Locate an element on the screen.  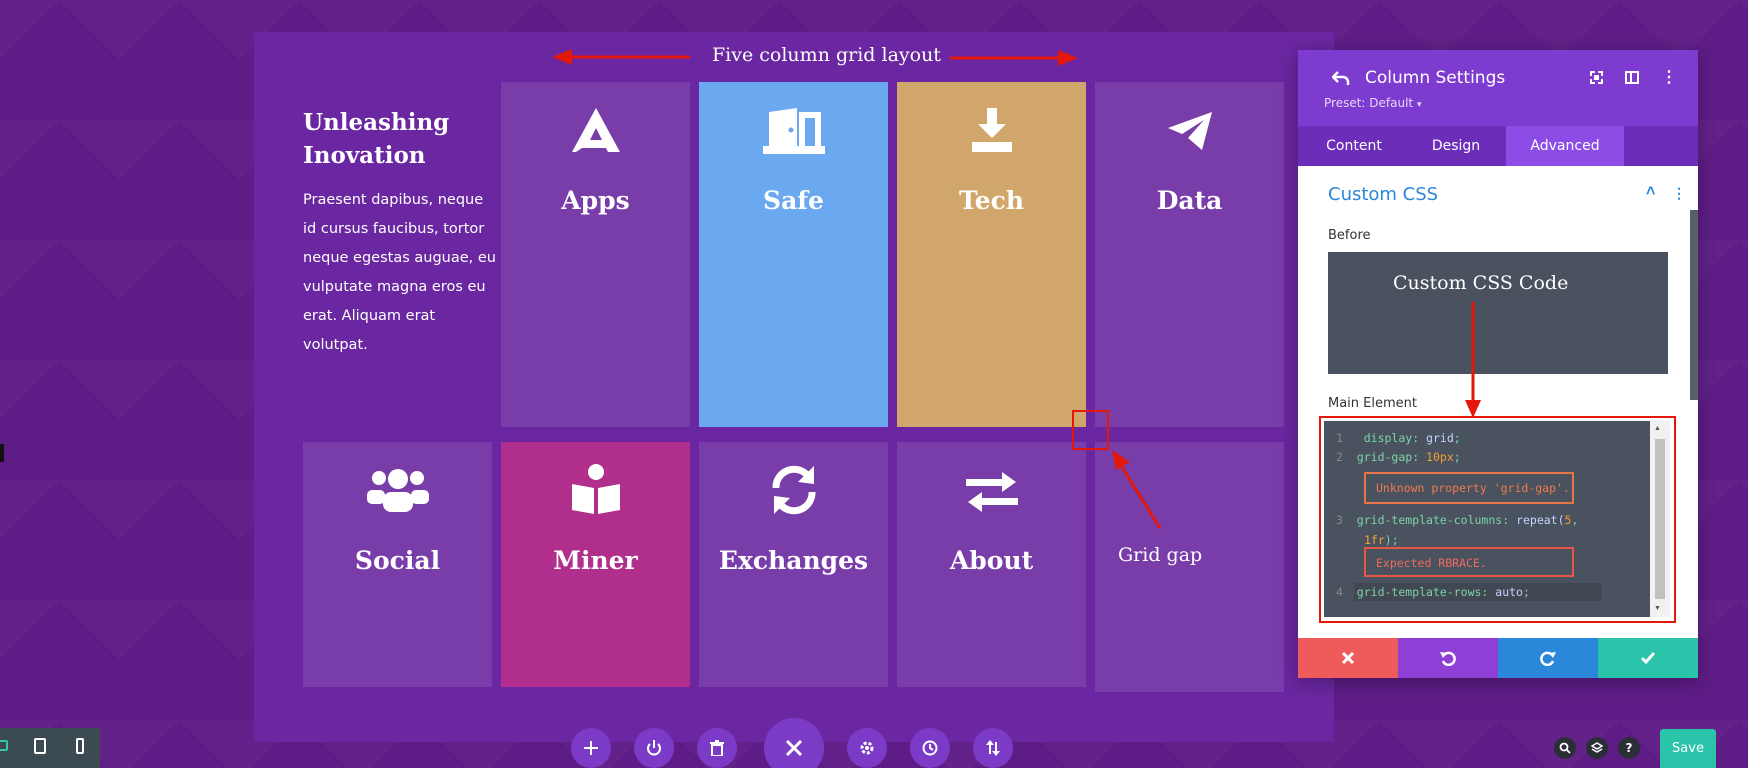
check-icon is located at coordinates (1648, 658).